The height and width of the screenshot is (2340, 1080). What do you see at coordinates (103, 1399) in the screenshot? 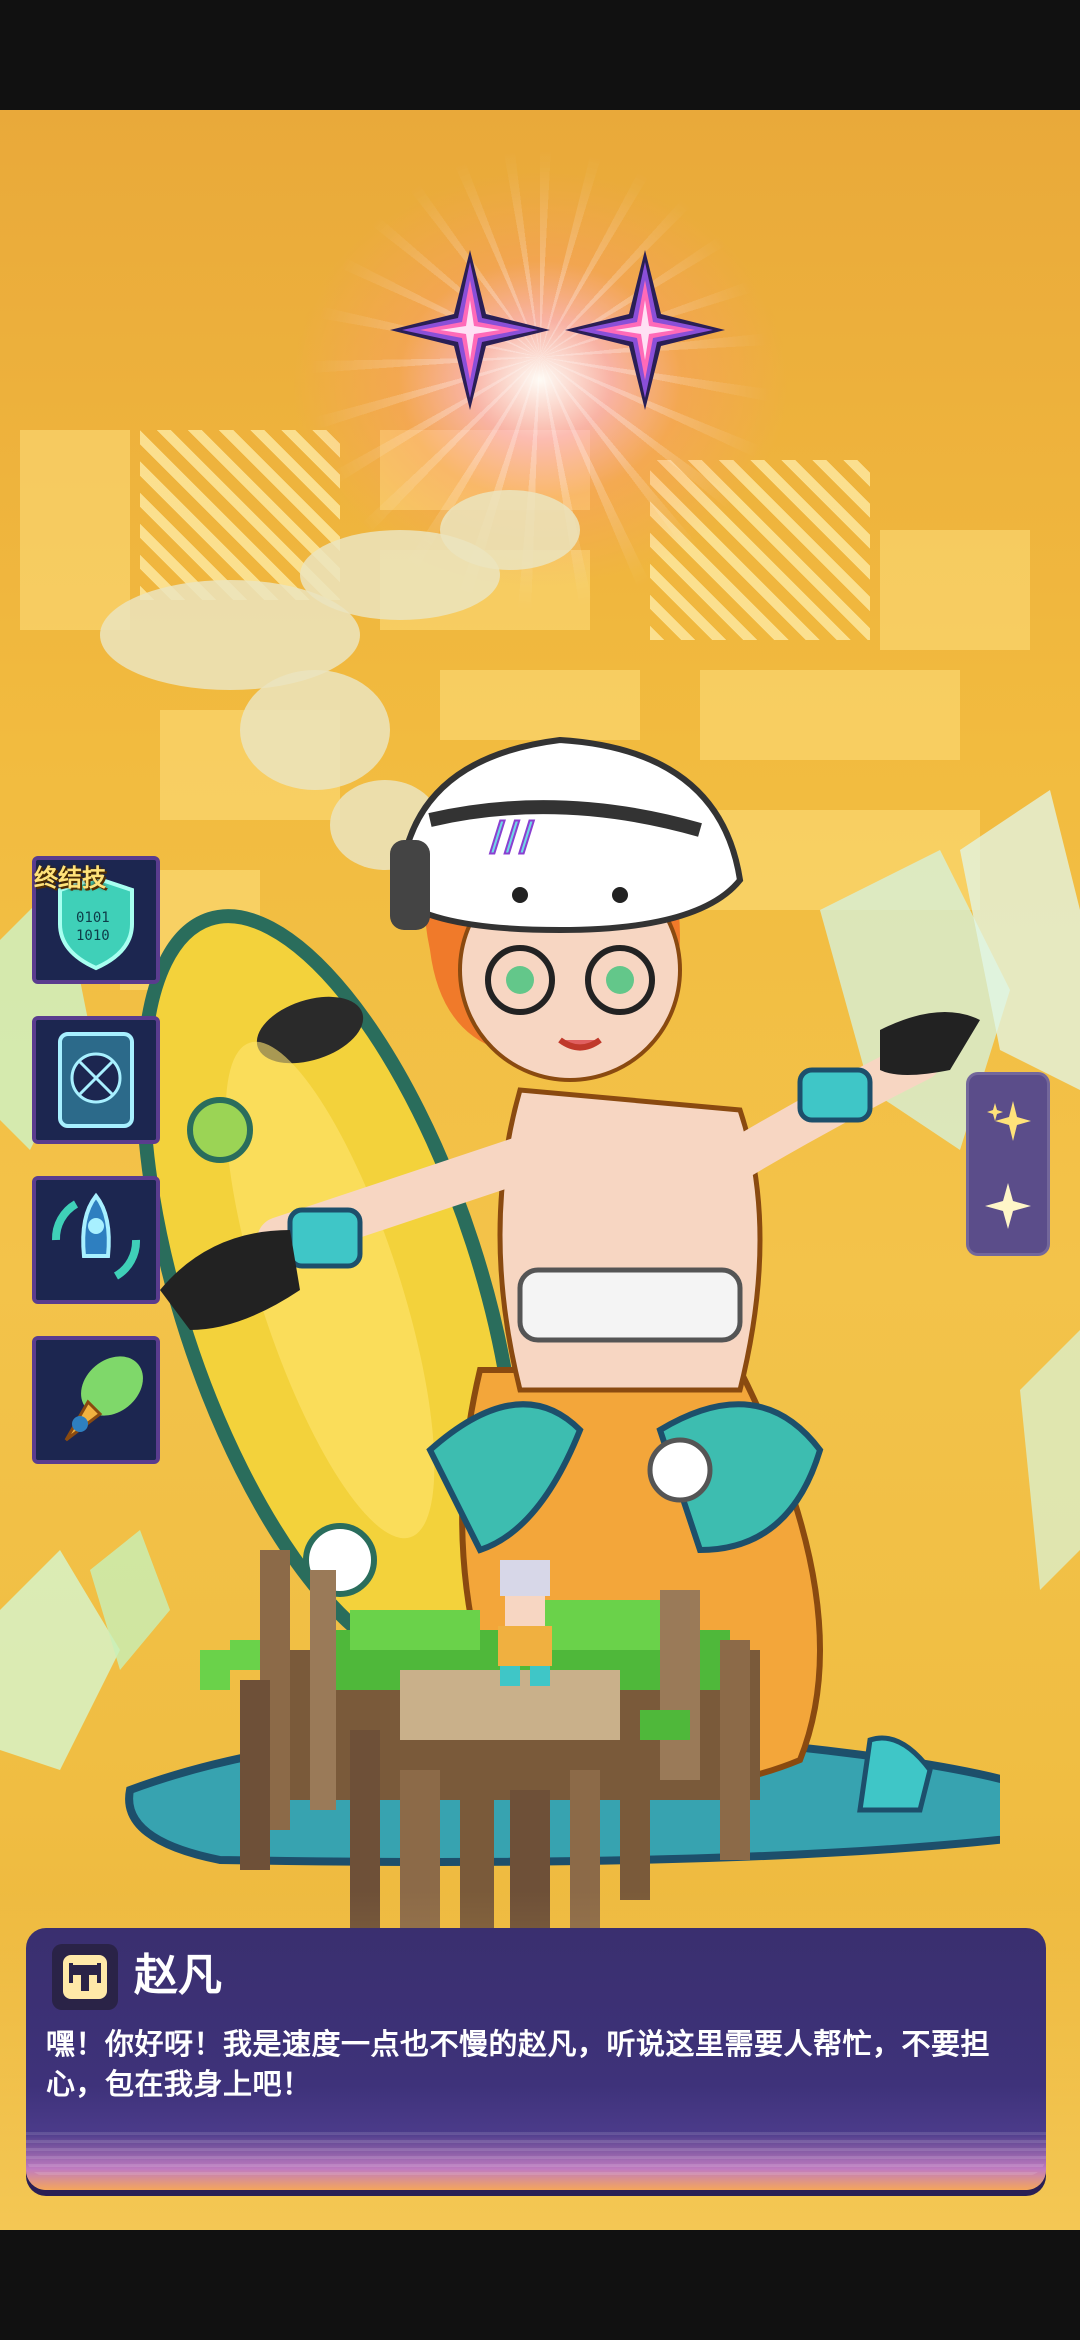
I see `comet-pen-icon` at bounding box center [103, 1399].